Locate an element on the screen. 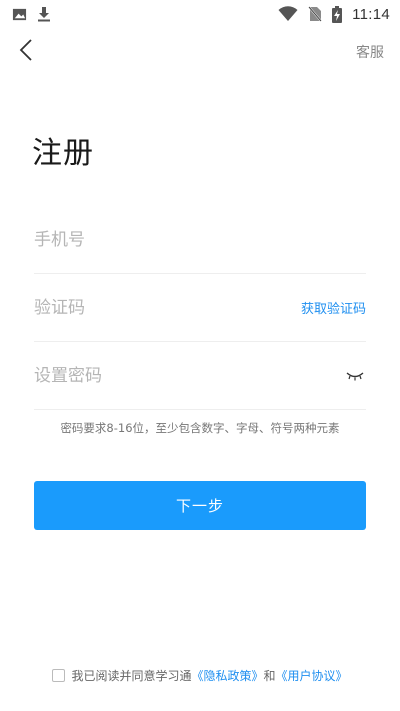  wifi-icon is located at coordinates (288, 14).